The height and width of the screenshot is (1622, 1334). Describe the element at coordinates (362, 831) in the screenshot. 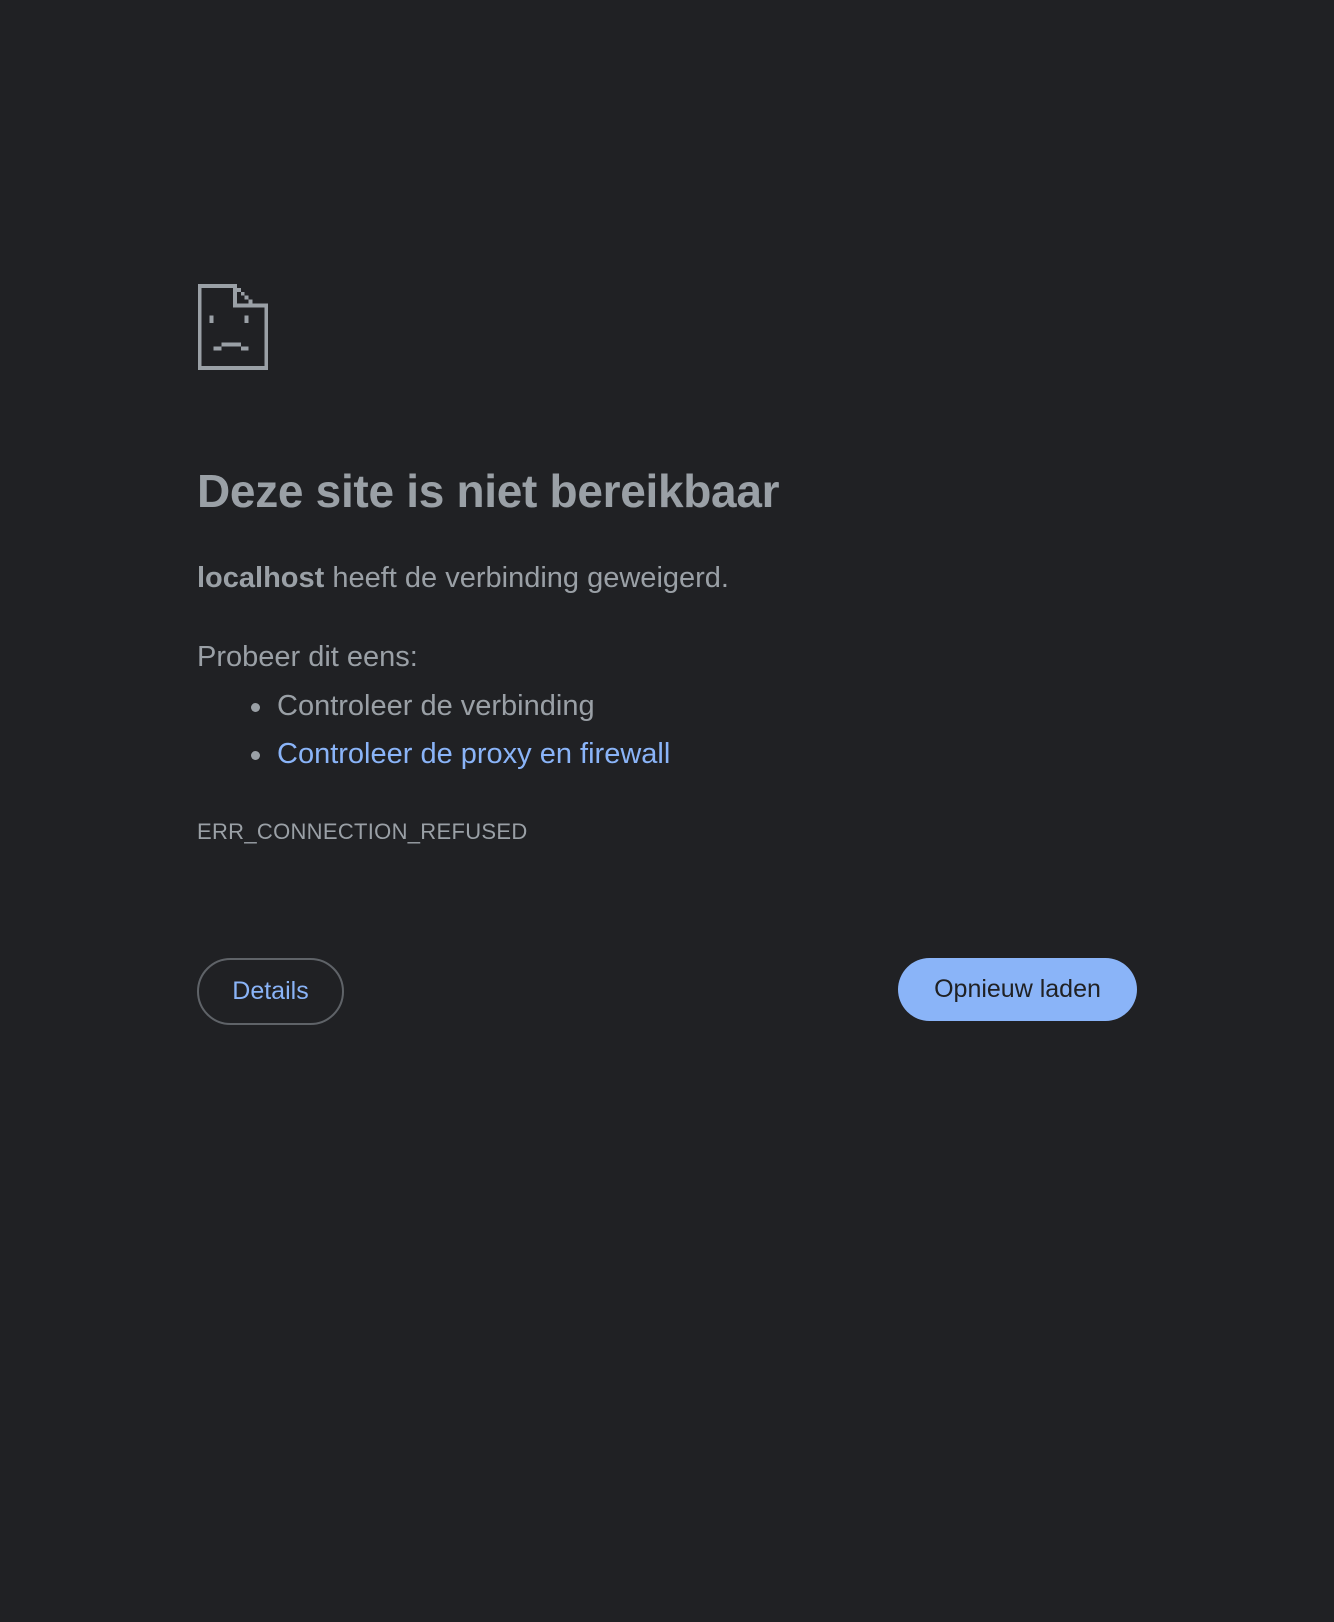

I see `error-code: ERR_CONNECTION_REFUSED` at that location.